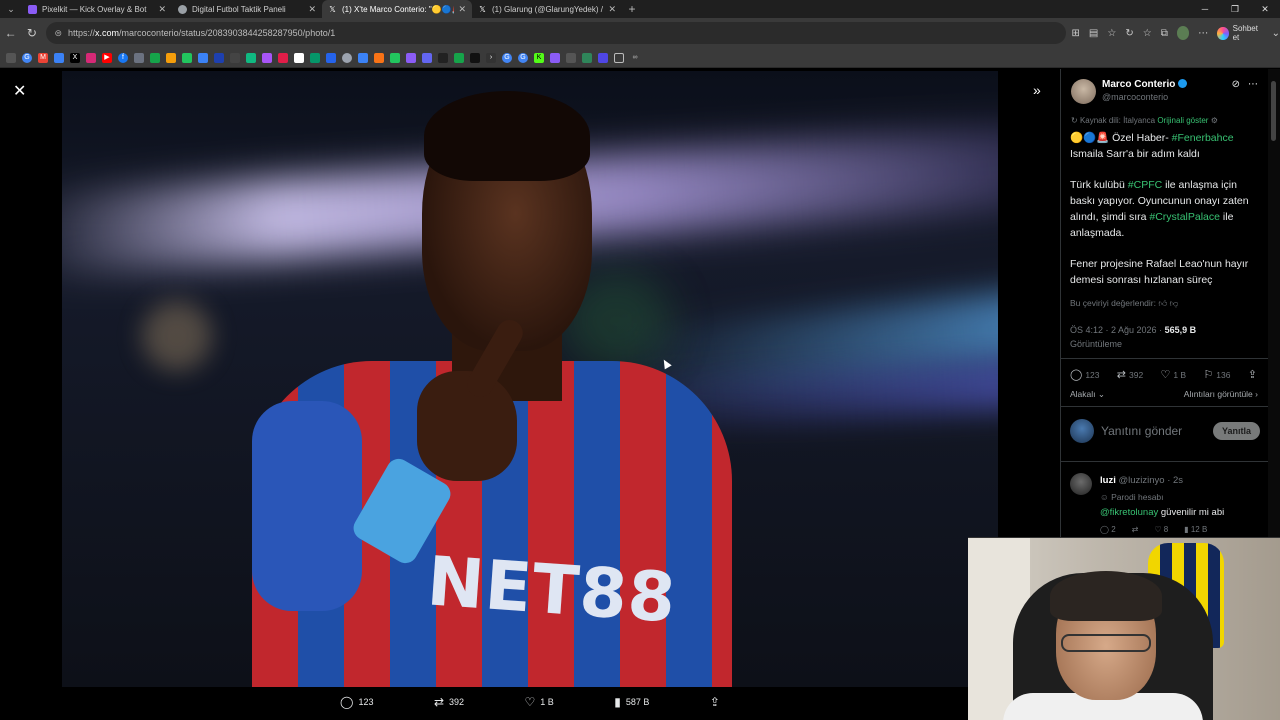 This screenshot has width=1280, height=720. What do you see at coordinates (43, 57) in the screenshot?
I see `gmail-icon: M` at bounding box center [43, 57].